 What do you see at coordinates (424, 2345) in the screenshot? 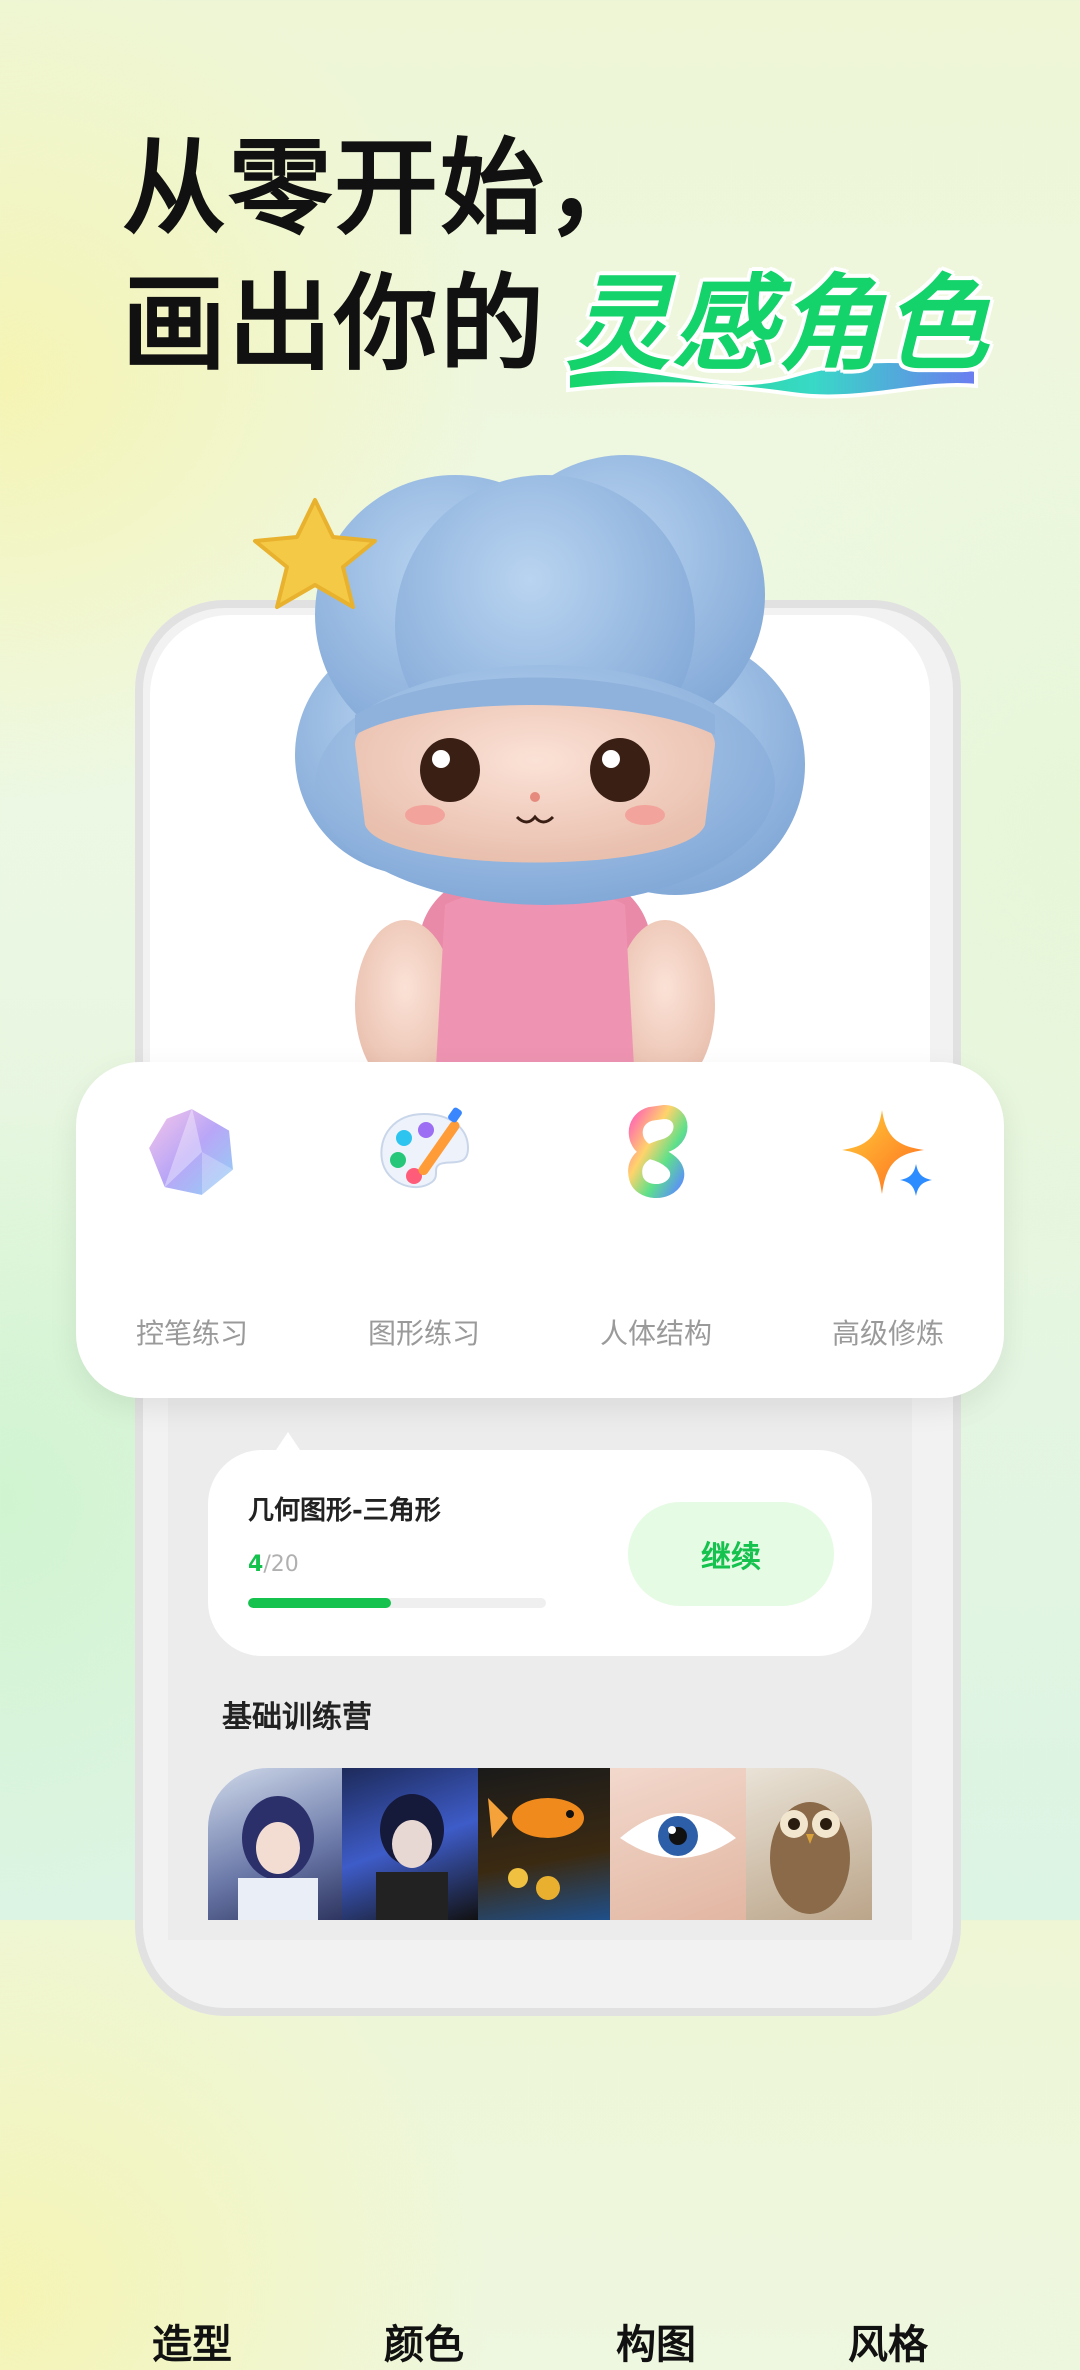
I see `category-title: 颜色` at bounding box center [424, 2345].